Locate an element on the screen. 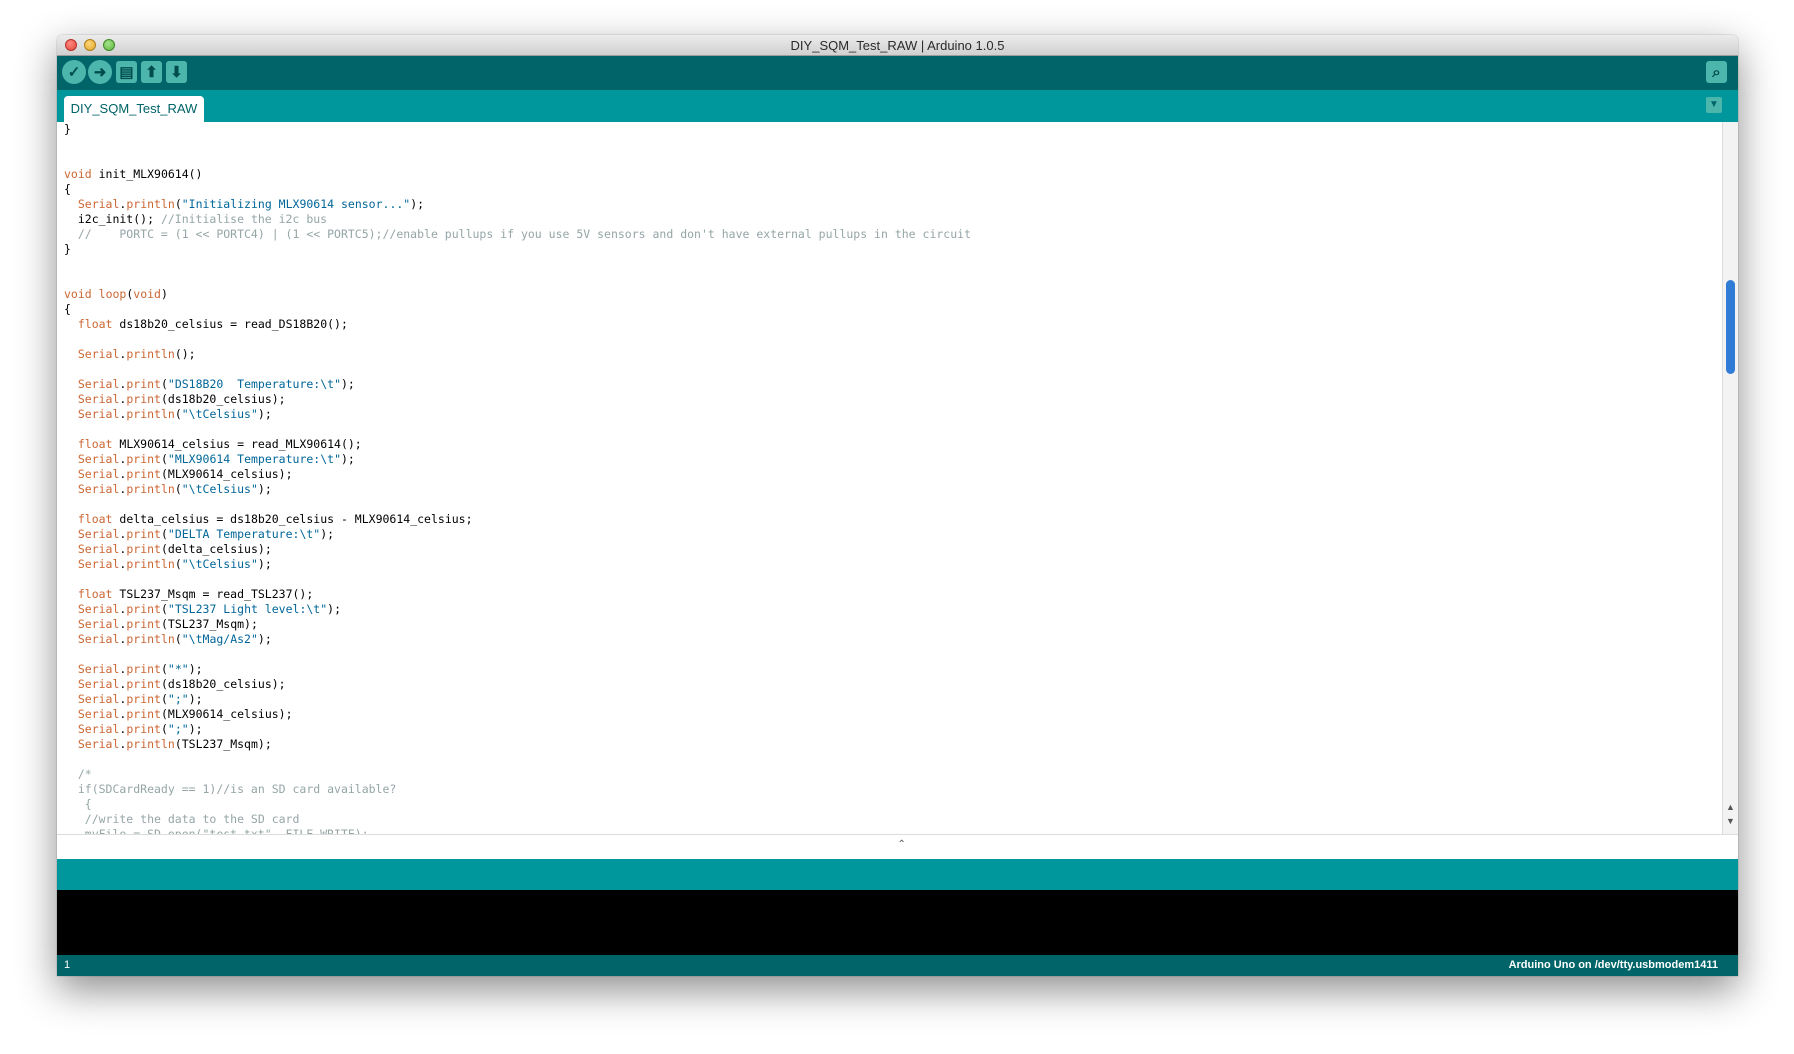 Image resolution: width=1794 pixels, height=1054 pixels. document-icon: ▤ is located at coordinates (126, 72).